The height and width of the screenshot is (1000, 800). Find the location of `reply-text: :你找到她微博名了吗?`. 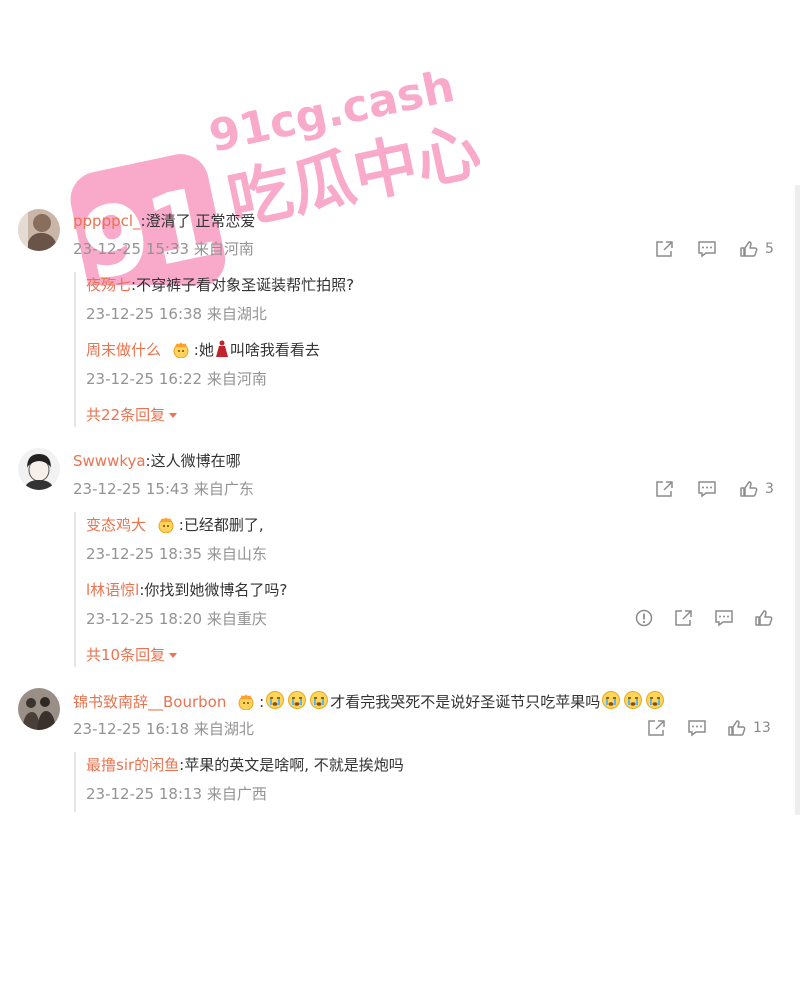

reply-text: :你找到她微博名了吗? is located at coordinates (213, 590).